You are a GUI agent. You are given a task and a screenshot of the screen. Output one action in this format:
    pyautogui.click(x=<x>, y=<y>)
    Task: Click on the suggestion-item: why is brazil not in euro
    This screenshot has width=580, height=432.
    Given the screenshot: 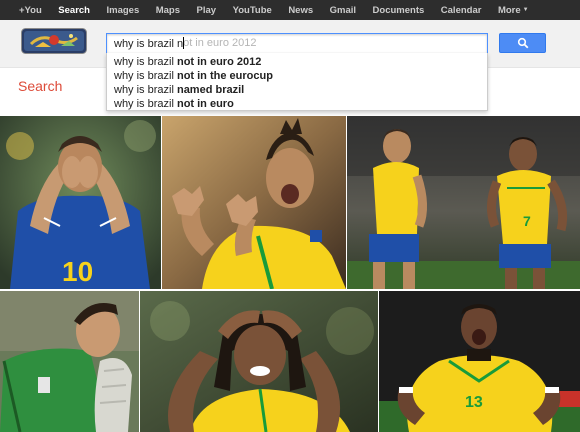 What is the action you would take?
    pyautogui.click(x=297, y=104)
    